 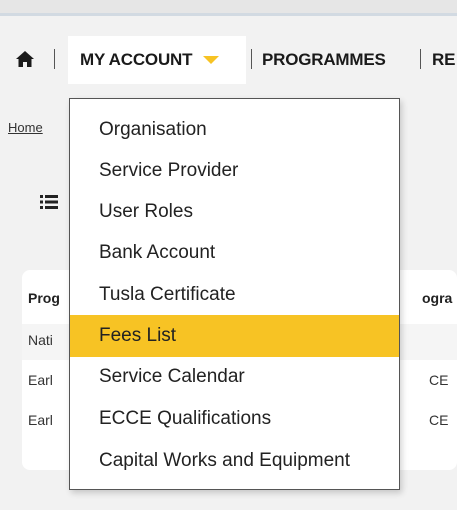 What do you see at coordinates (234, 336) in the screenshot?
I see `menu-item-fees-list: Fees List` at bounding box center [234, 336].